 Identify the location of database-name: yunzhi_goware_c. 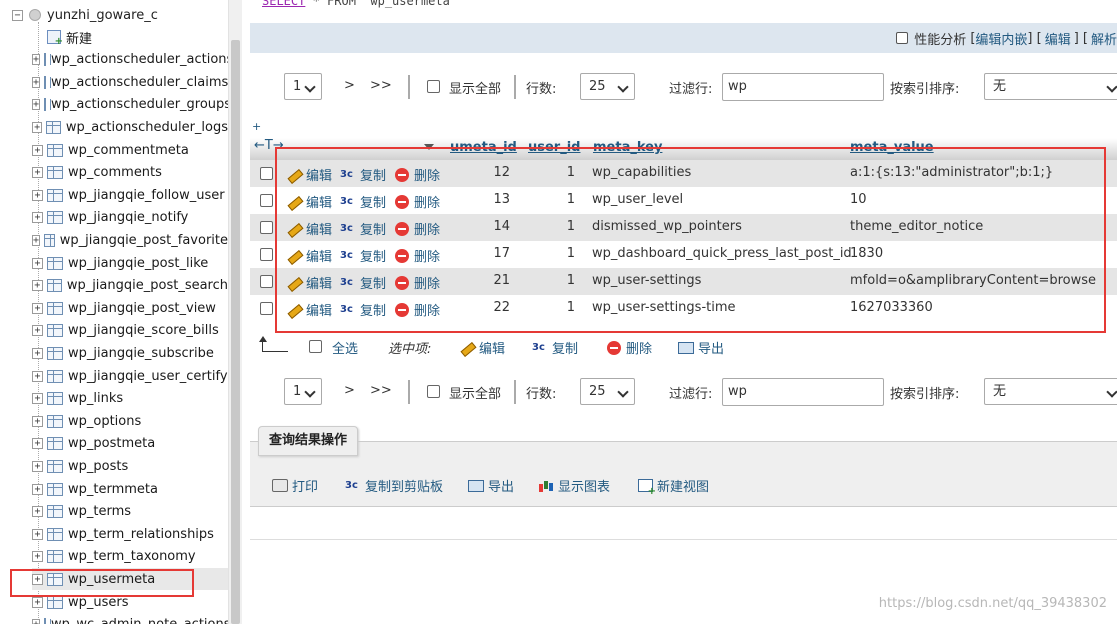
(102, 15).